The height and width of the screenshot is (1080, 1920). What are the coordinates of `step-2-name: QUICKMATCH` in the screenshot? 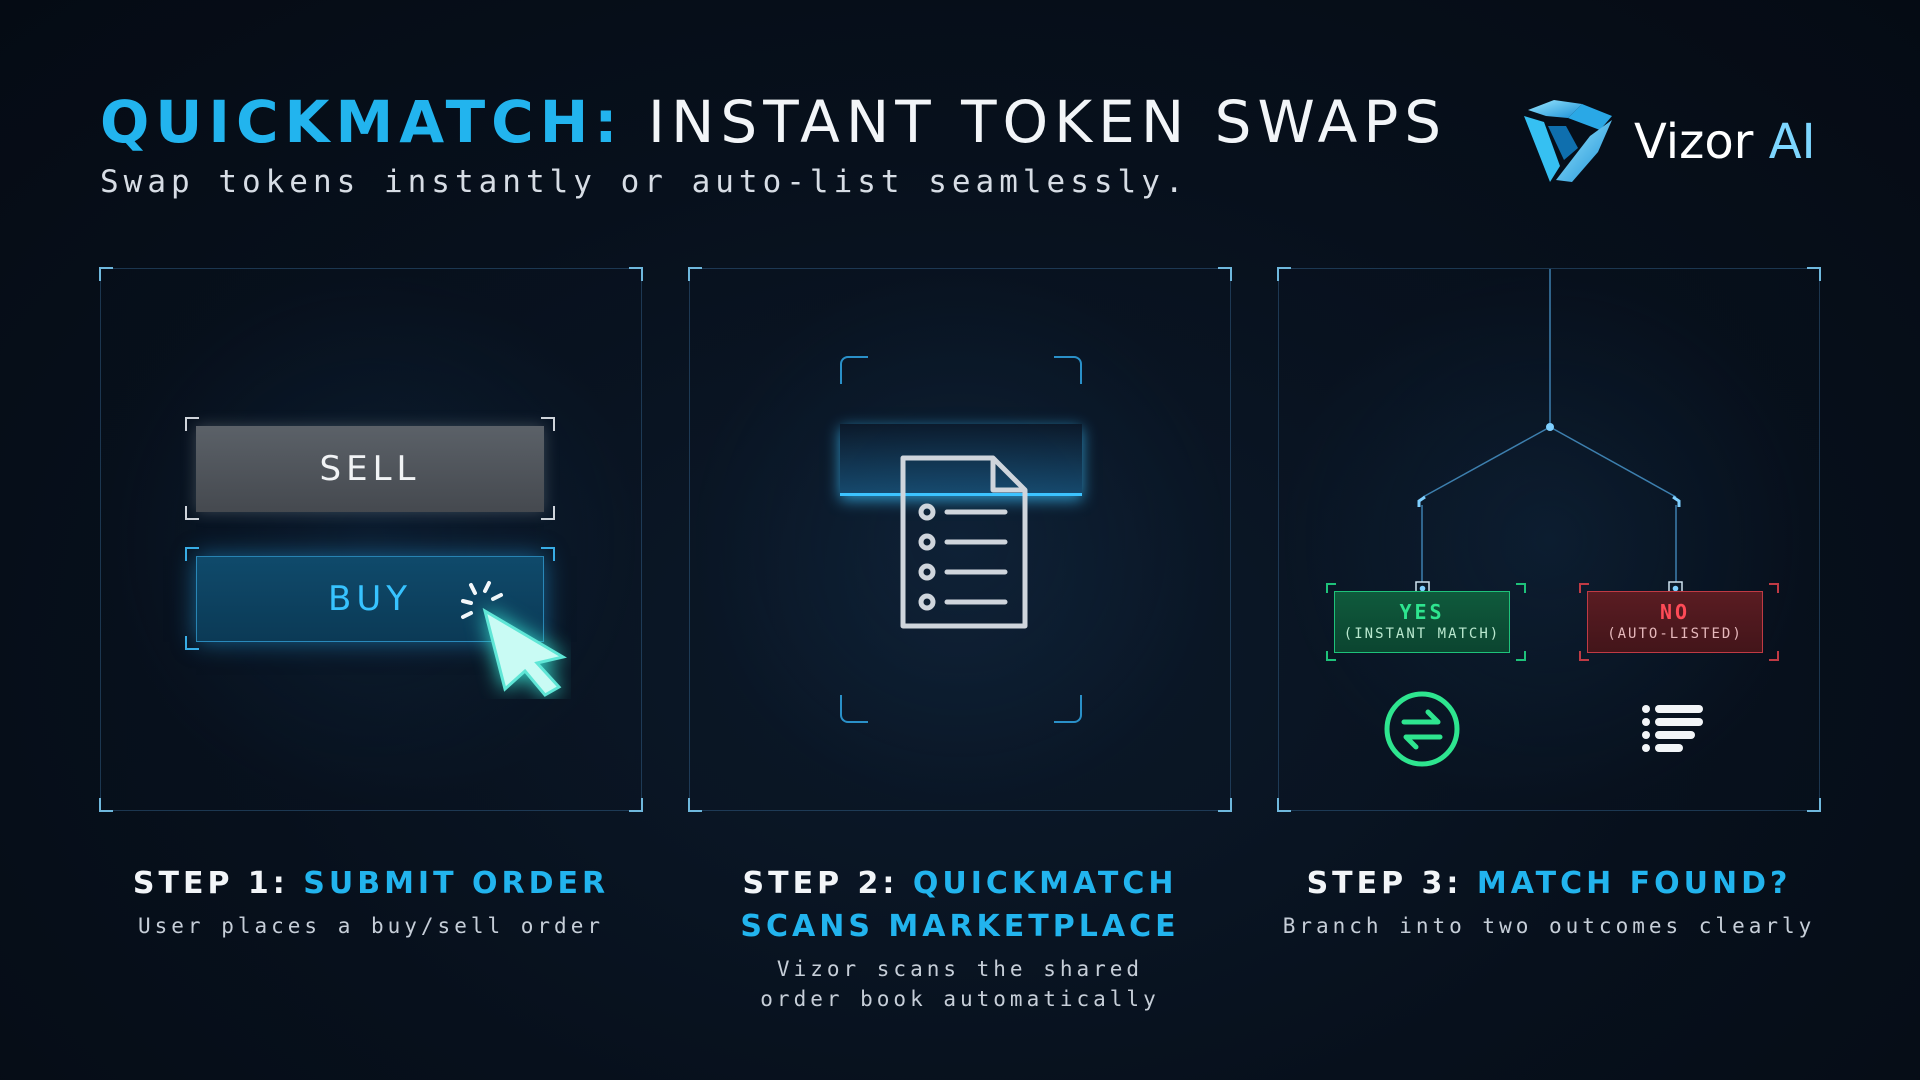 It's located at (1045, 883).